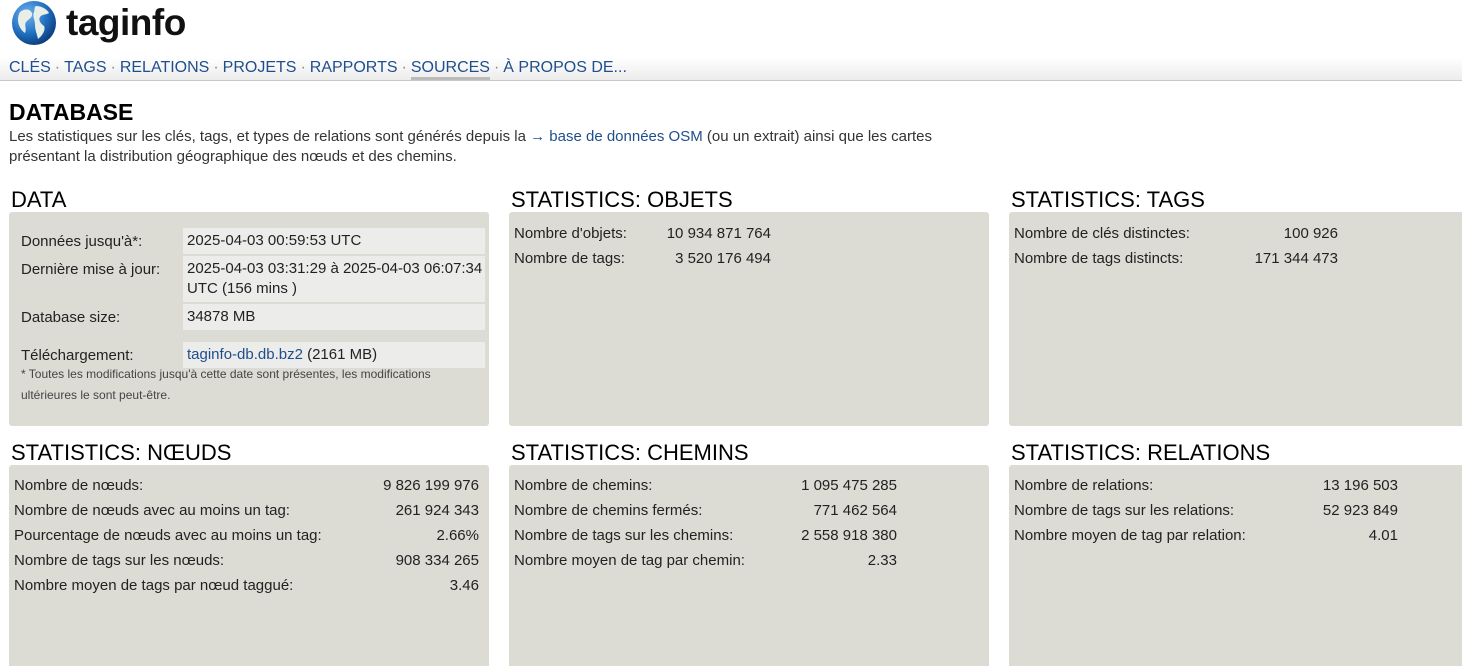 Image resolution: width=1462 pixels, height=666 pixels. I want to click on stat-value: 100 926, so click(1310, 233).